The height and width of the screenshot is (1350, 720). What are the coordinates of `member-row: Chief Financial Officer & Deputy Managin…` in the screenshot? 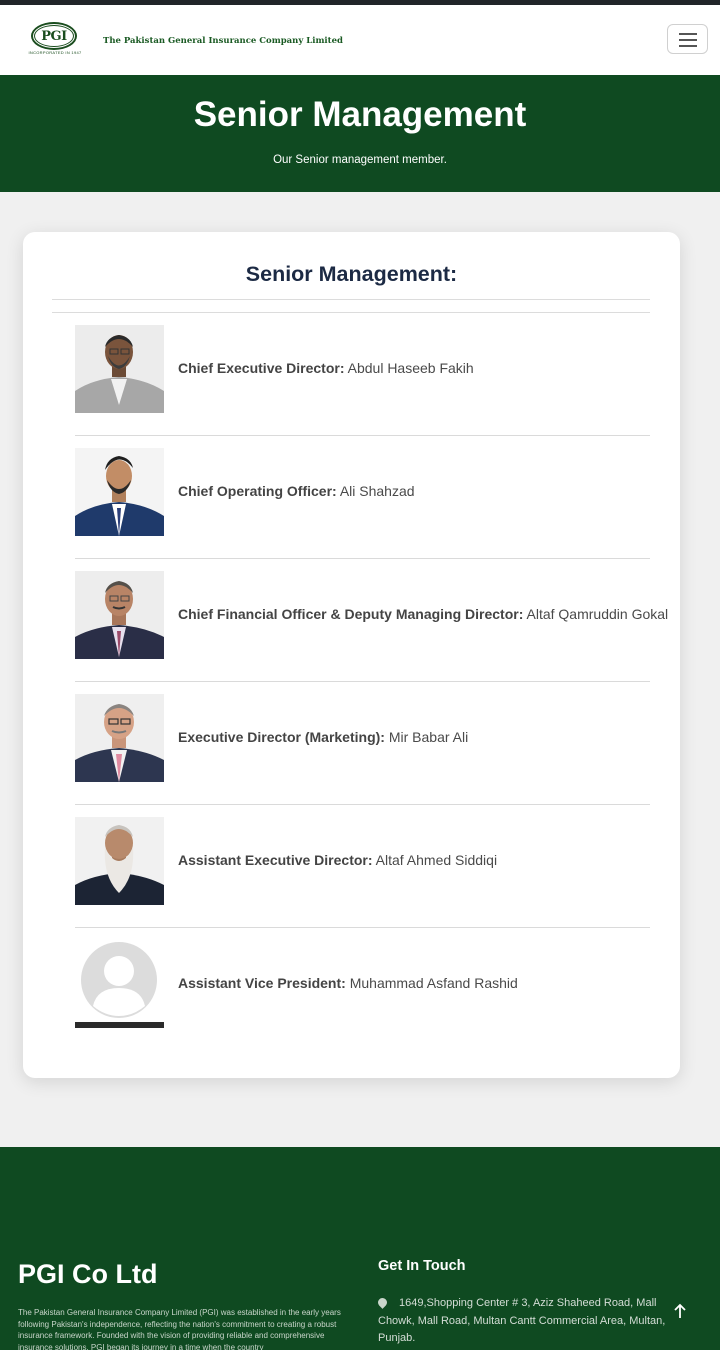 It's located at (371, 620).